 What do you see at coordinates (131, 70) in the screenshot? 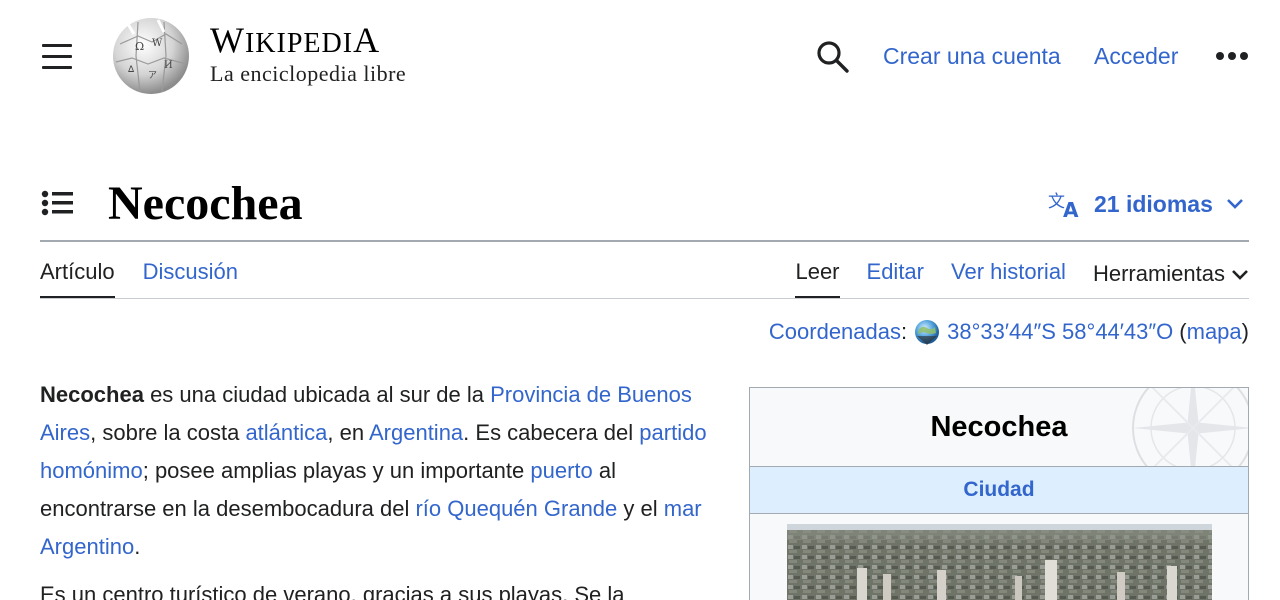
I see `svg-text: ᐃ` at bounding box center [131, 70].